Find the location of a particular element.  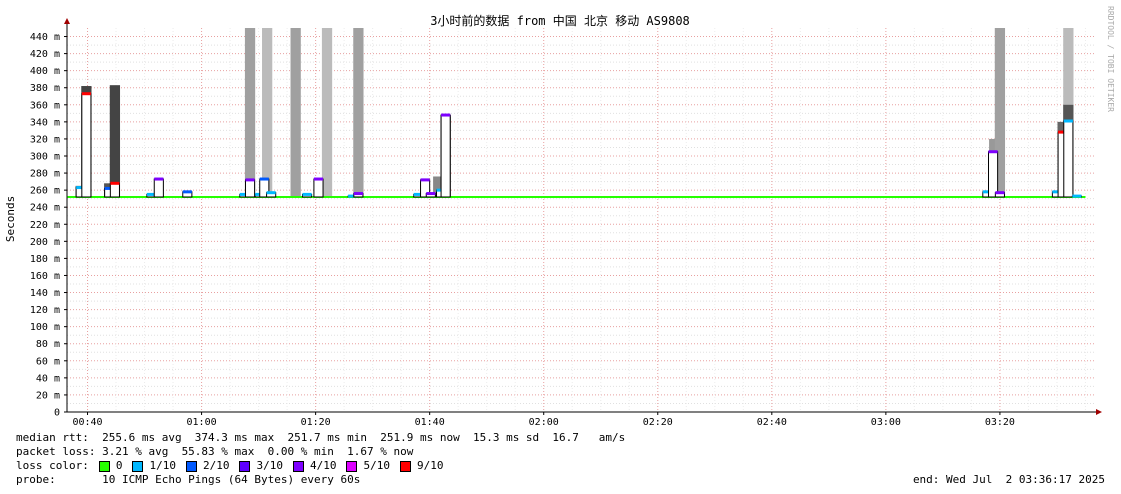

x-tick-label: 01:40 is located at coordinates (430, 422).